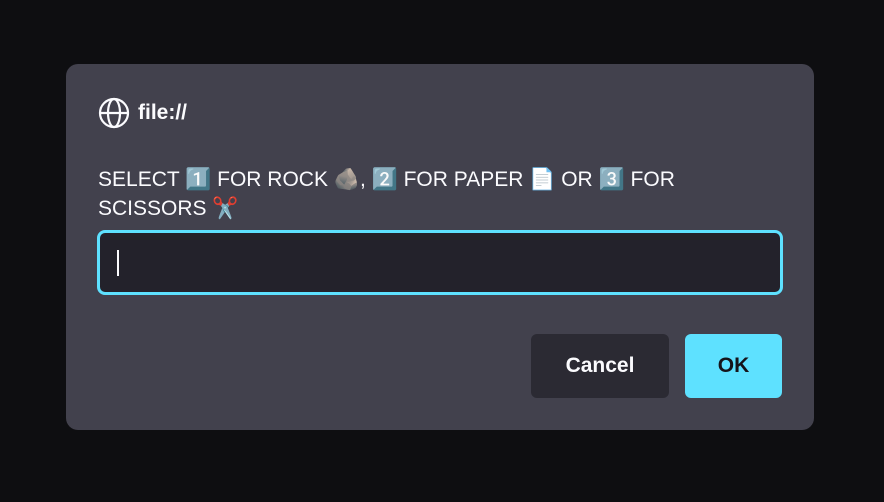 The width and height of the screenshot is (884, 502). Describe the element at coordinates (733, 366) in the screenshot. I see `ok-button: OK` at that location.